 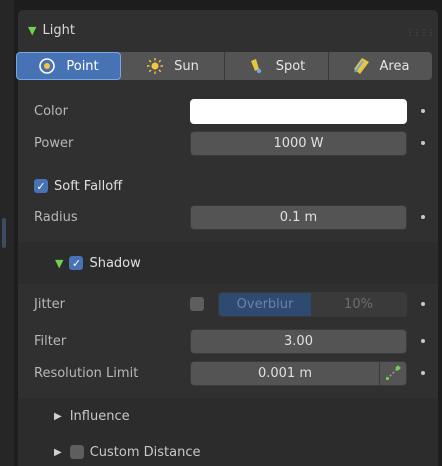 What do you see at coordinates (290, 66) in the screenshot?
I see `light-type-label: Spot` at bounding box center [290, 66].